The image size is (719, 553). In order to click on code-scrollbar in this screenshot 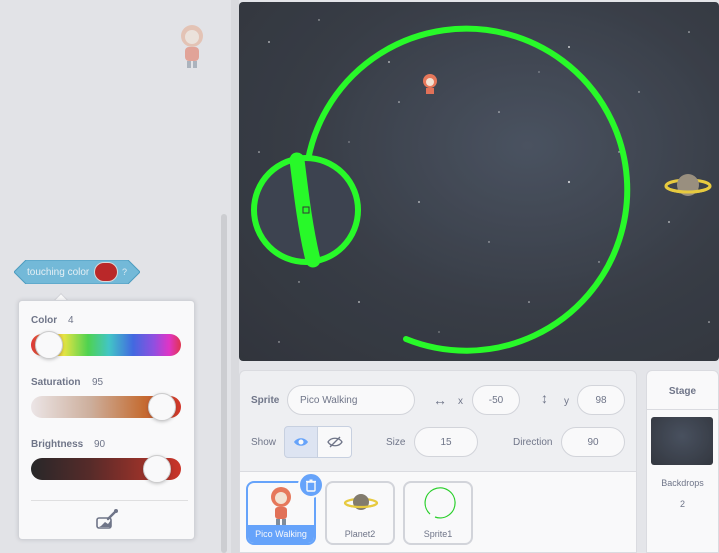, I will do `click(224, 383)`.